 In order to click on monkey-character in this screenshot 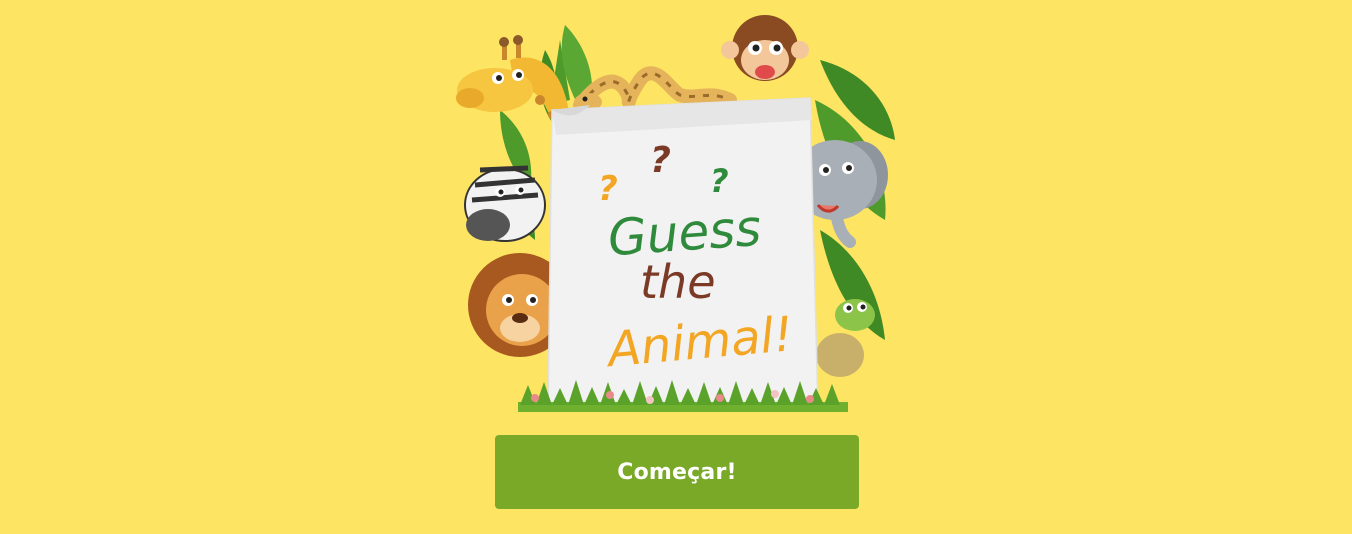, I will do `click(765, 48)`.